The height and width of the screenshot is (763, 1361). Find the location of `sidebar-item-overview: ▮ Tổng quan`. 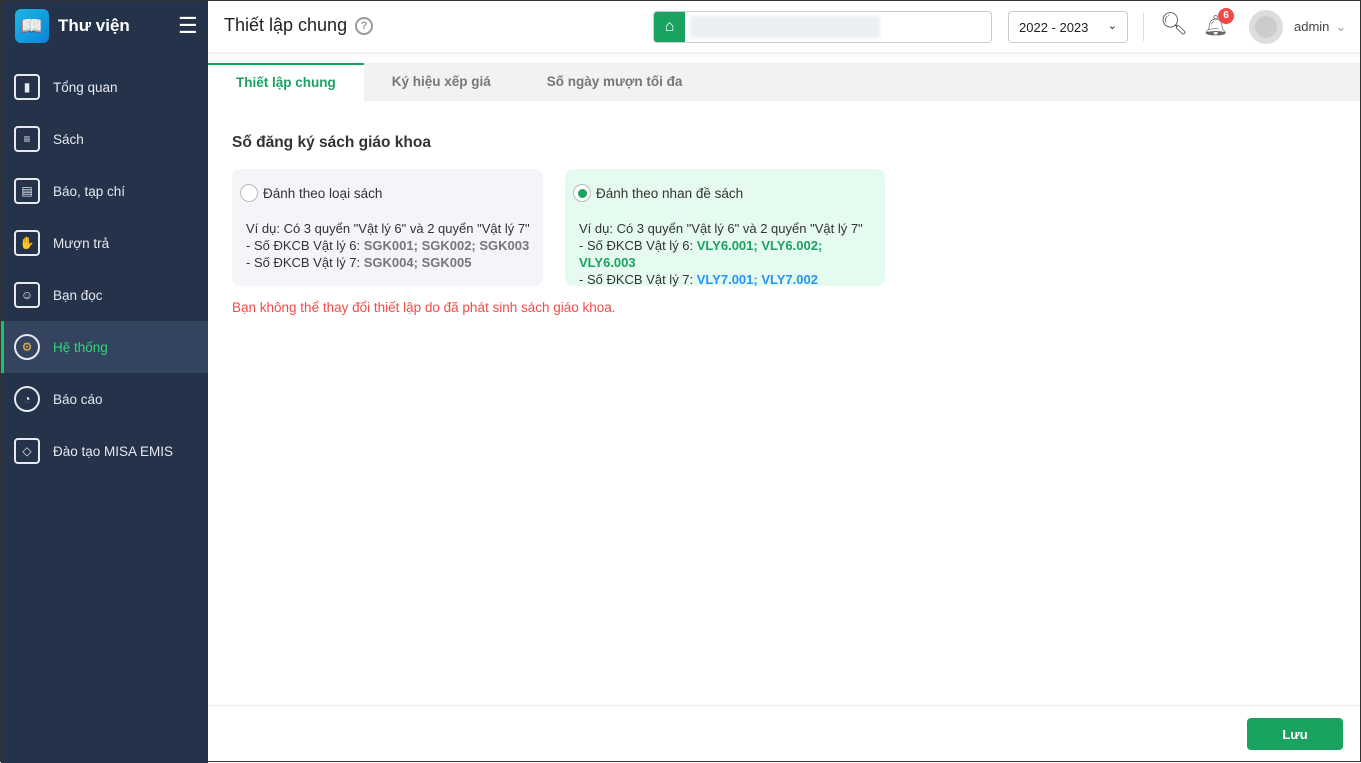

sidebar-item-overview: ▮ Tổng quan is located at coordinates (104, 87).